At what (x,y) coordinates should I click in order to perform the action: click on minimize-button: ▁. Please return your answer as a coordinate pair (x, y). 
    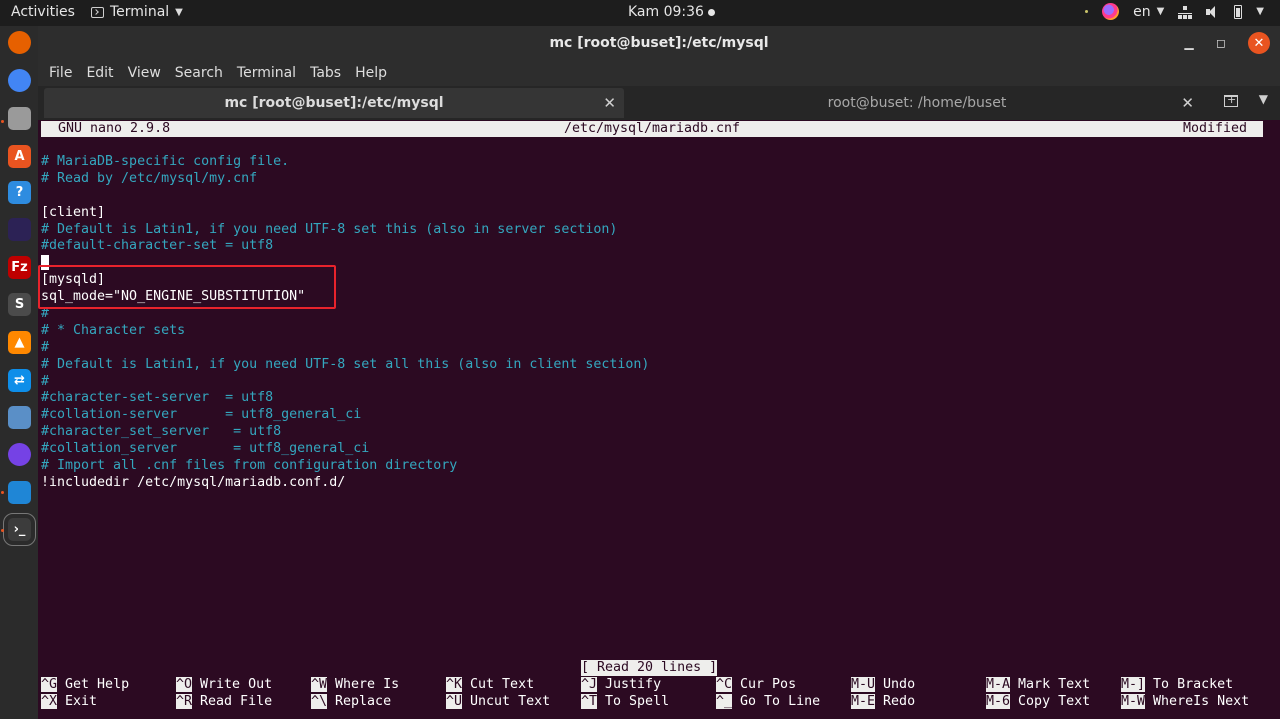
    Looking at the image, I should click on (1189, 43).